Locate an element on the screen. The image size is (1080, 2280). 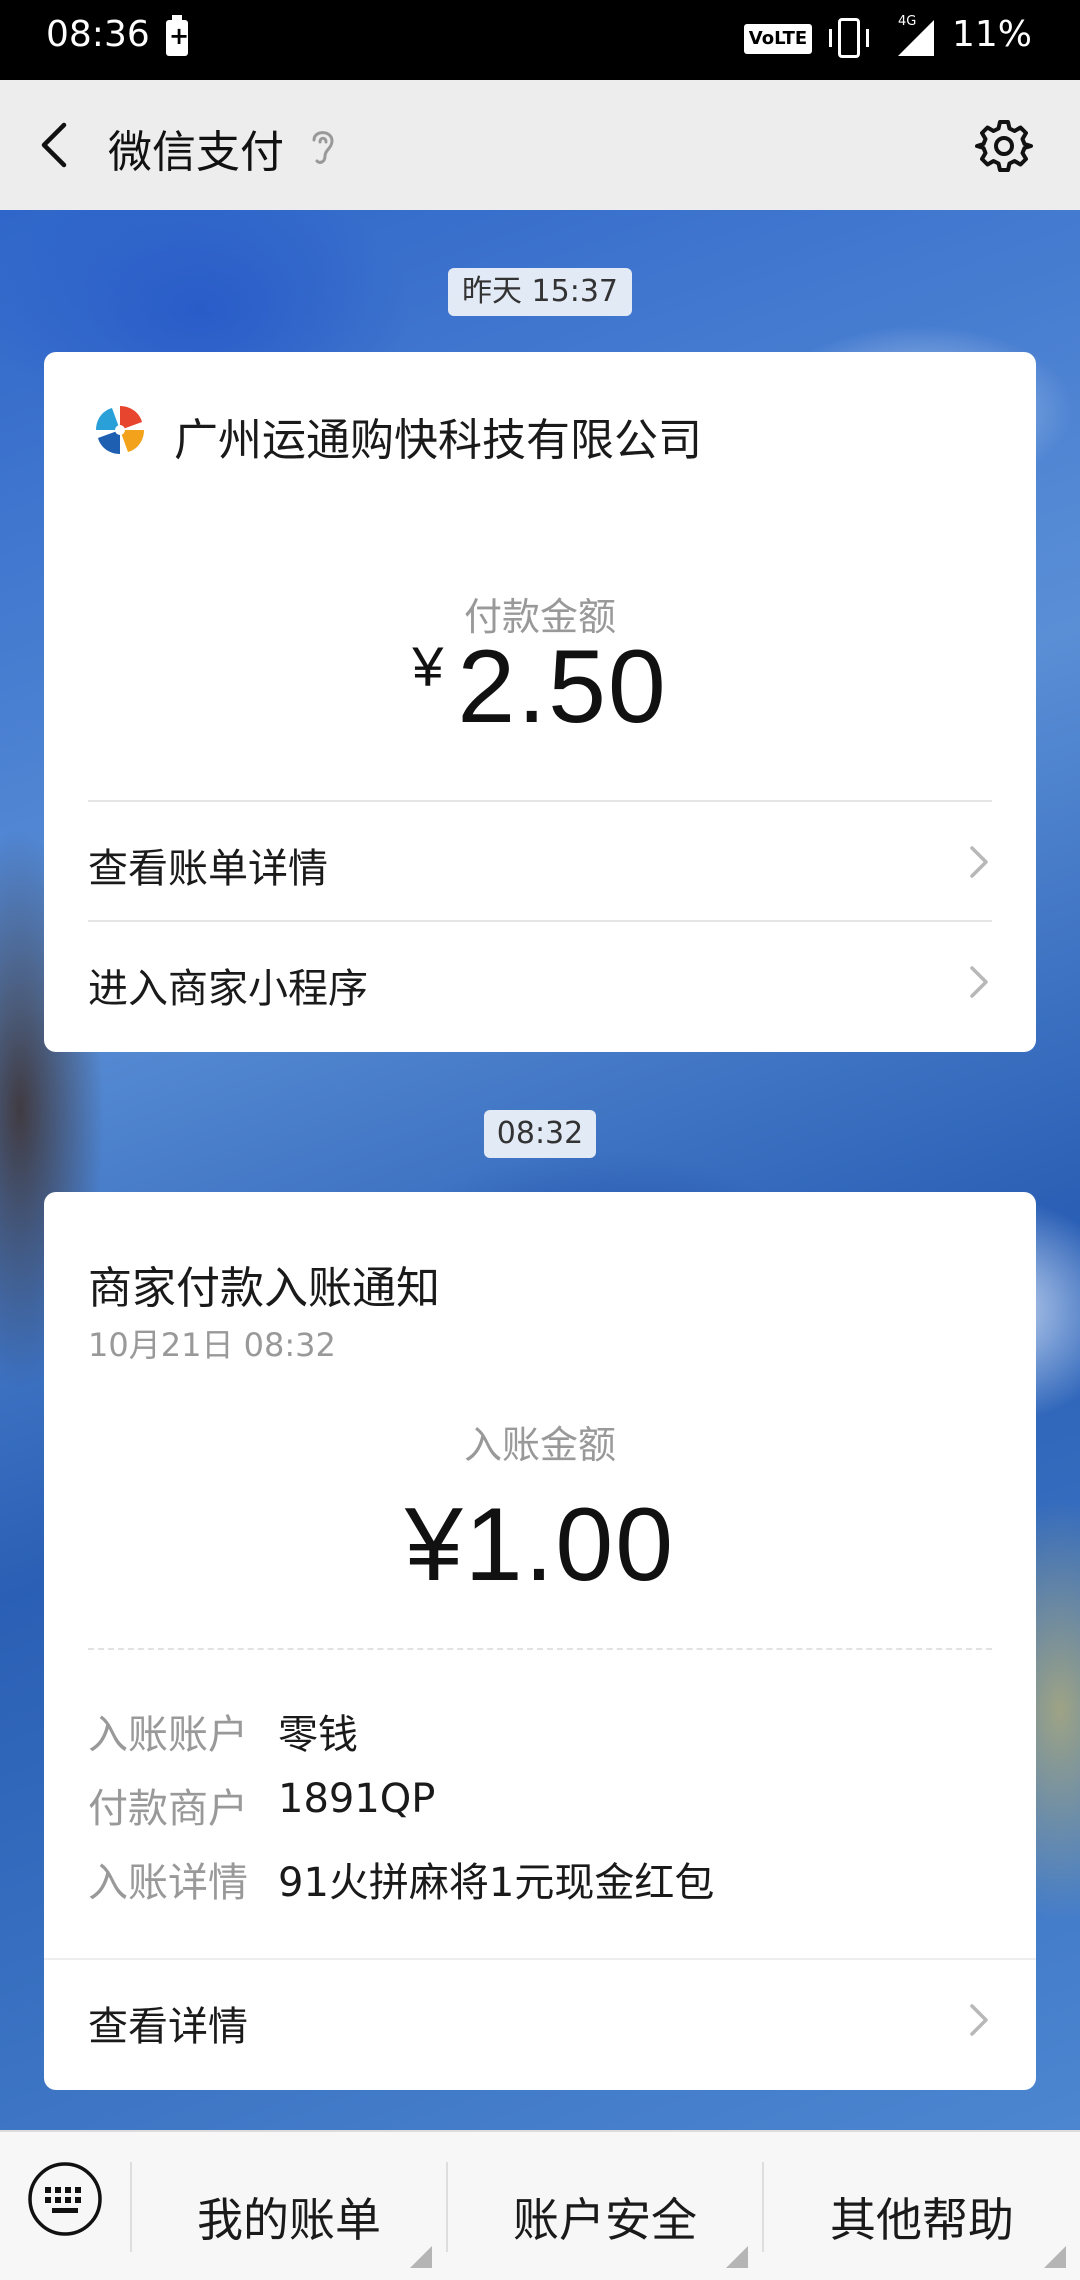
status-bar: 08:36 VoLTE 4G 11% is located at coordinates (540, 40).